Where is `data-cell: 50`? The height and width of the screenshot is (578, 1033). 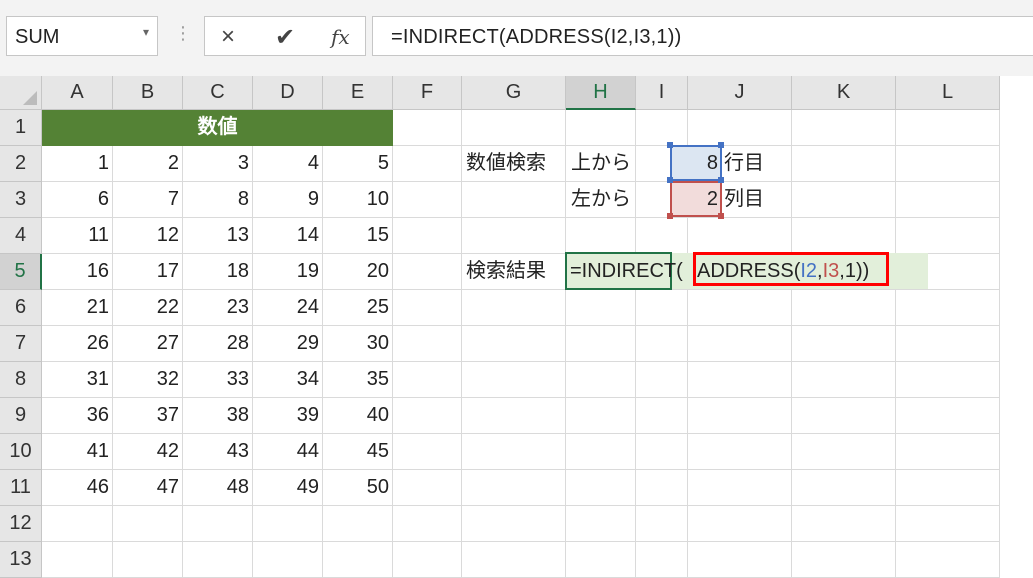 data-cell: 50 is located at coordinates (358, 488).